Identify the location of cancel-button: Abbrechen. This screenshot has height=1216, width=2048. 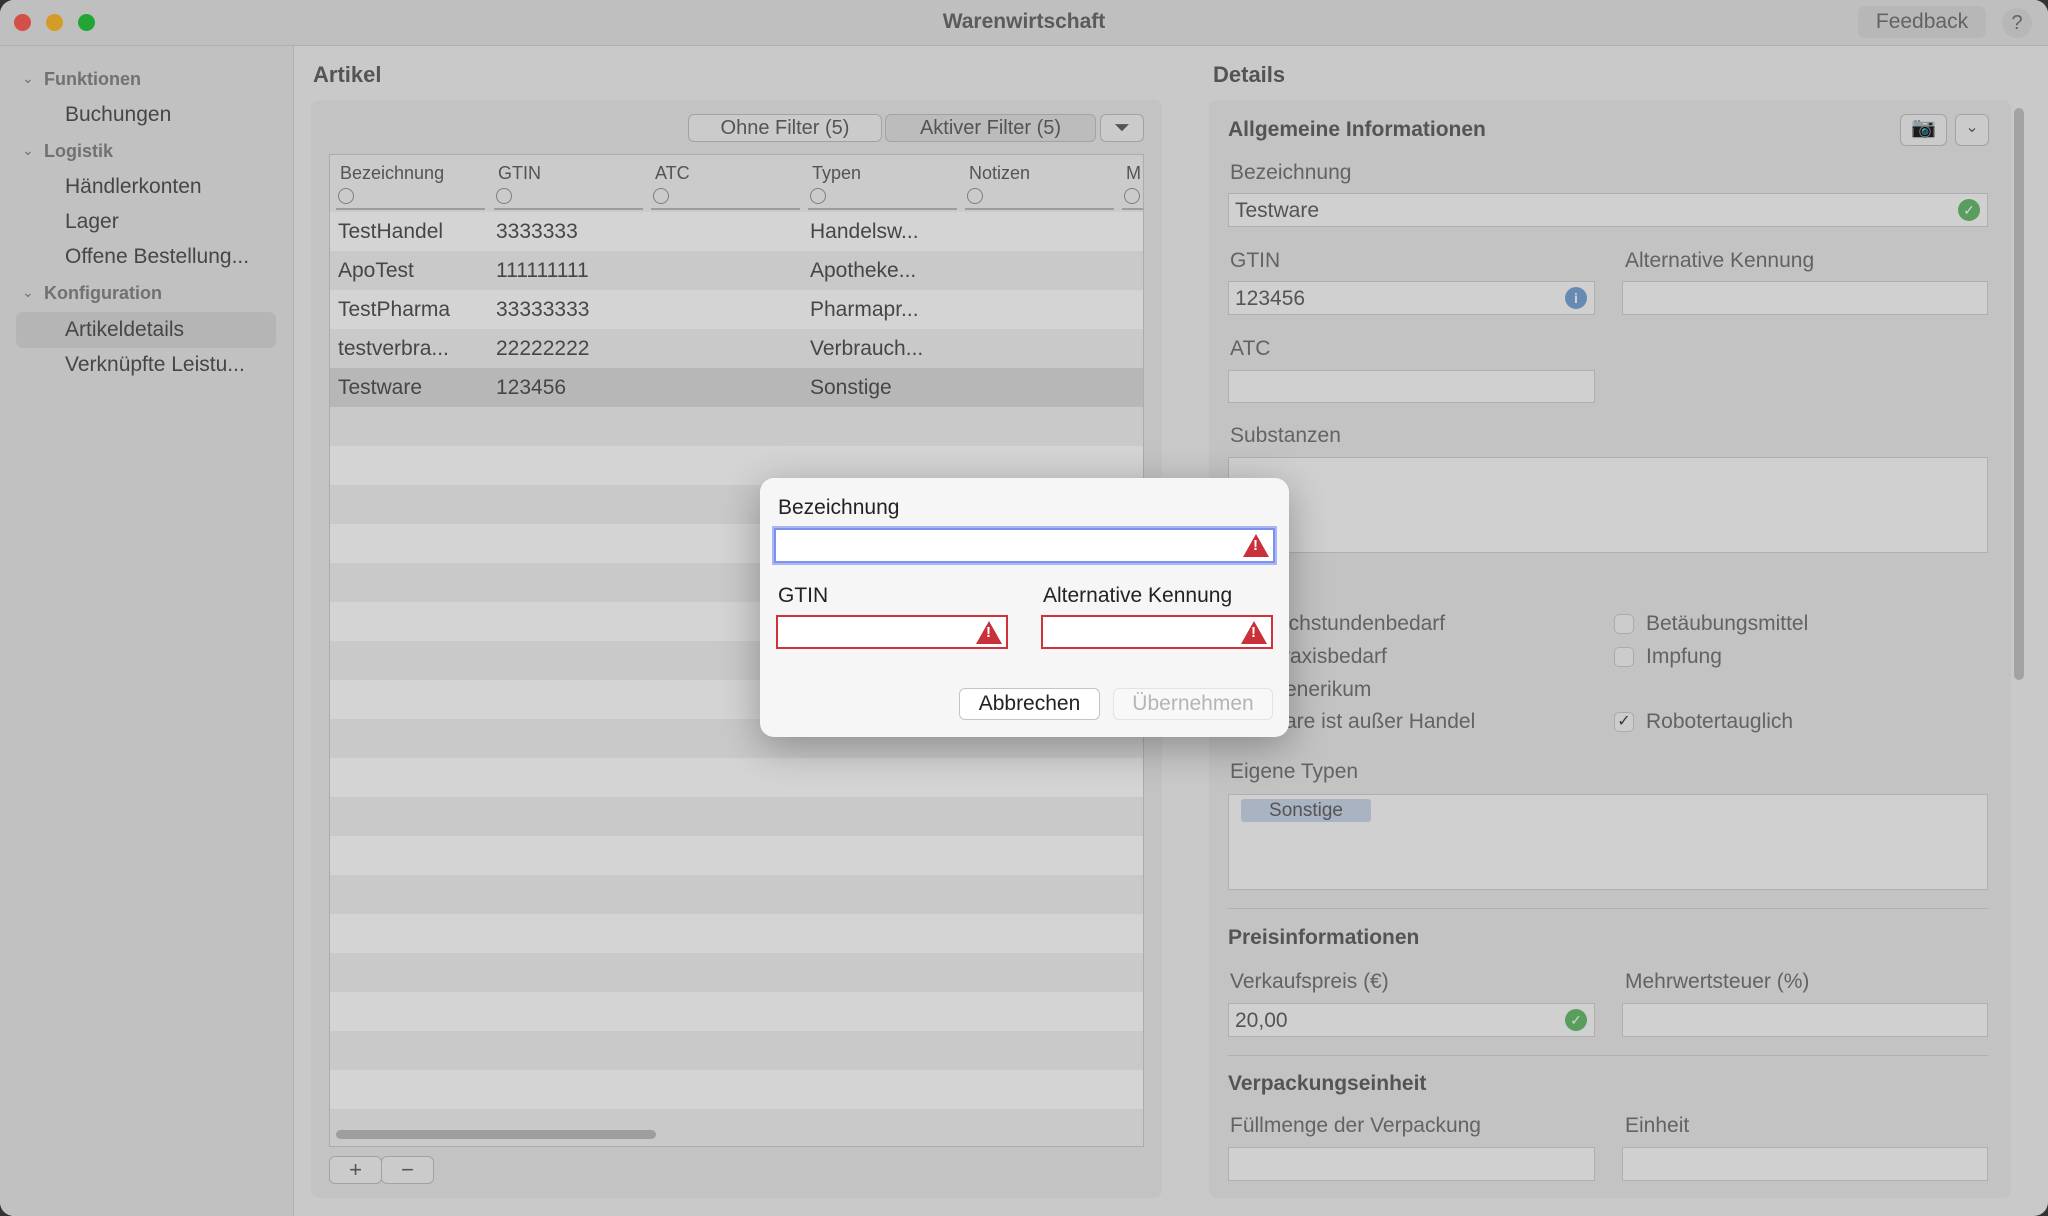
(1029, 704).